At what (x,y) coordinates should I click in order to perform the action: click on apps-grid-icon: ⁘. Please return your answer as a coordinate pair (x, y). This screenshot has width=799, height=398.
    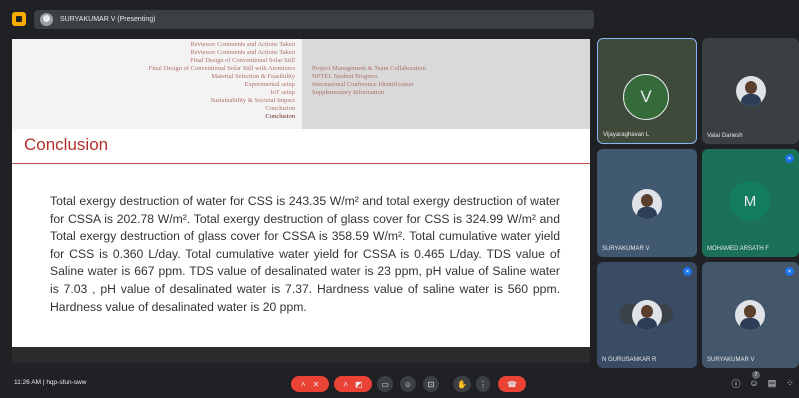
    Looking at the image, I should click on (790, 382).